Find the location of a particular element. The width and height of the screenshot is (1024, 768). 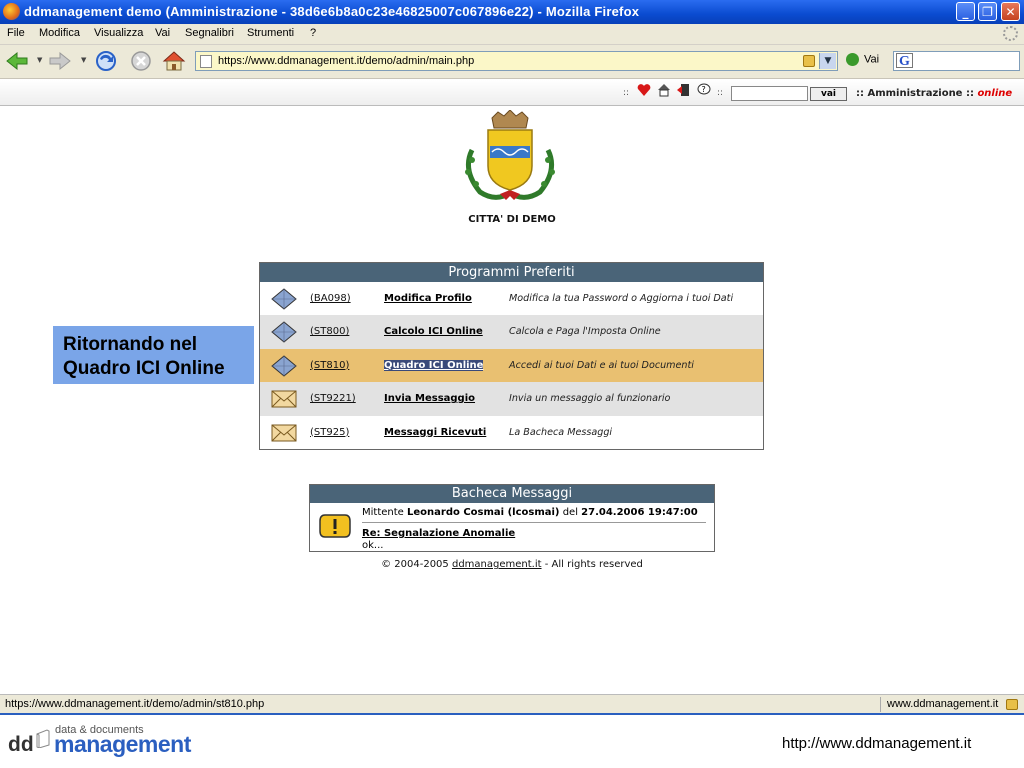

program-description: Calcola e Paga l'Imposta Online is located at coordinates (585, 332).